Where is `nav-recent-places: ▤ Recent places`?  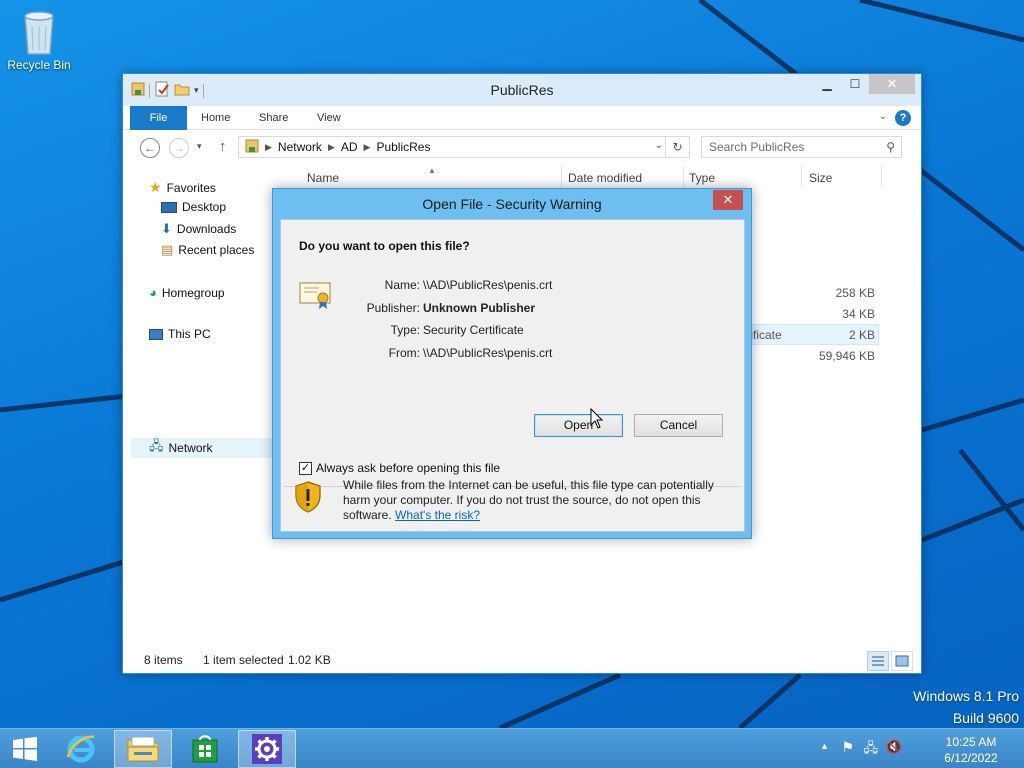
nav-recent-places: ▤ Recent places is located at coordinates (207, 250).